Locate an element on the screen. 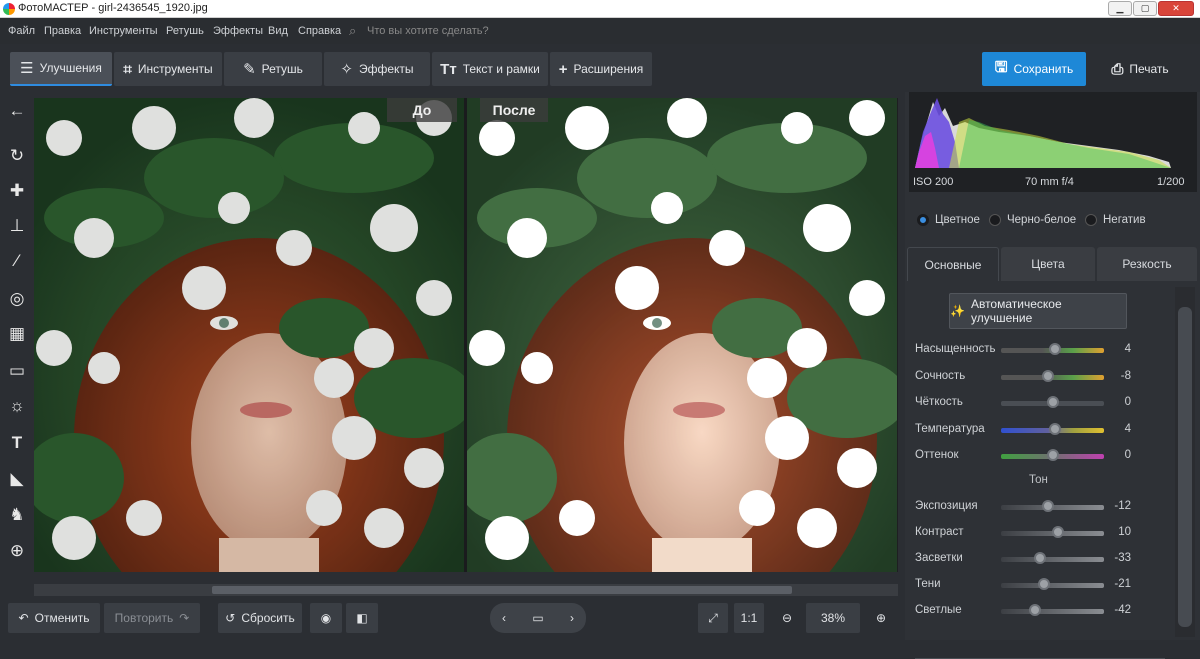 This screenshot has width=1200, height=659. slider-label: Экспозиция is located at coordinates (946, 506).